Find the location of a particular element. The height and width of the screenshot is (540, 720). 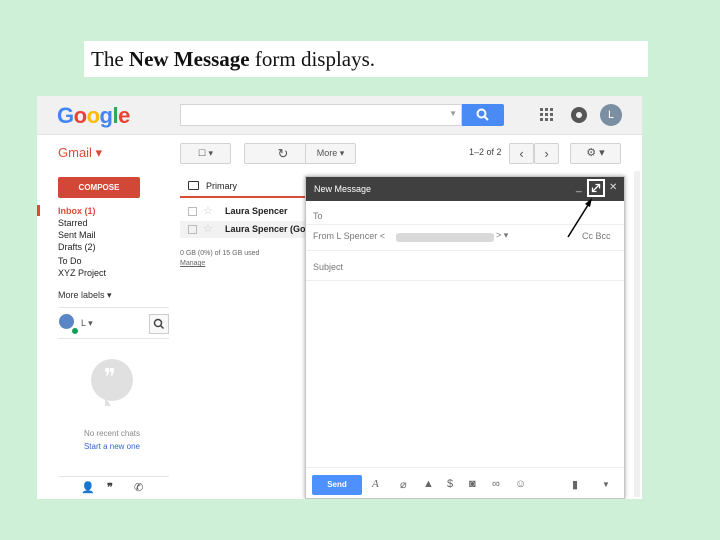

callout-arrow-icon is located at coordinates (579, 218).